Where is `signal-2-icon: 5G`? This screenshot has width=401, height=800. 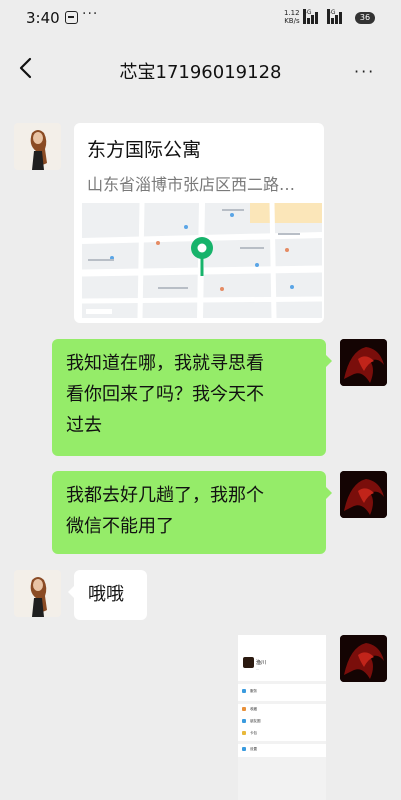
signal-2-icon: 5G is located at coordinates (335, 16).